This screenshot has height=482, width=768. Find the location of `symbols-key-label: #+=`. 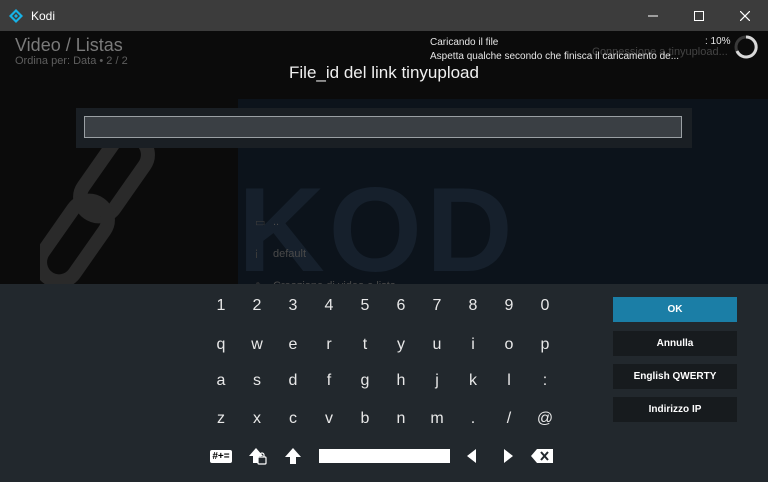

symbols-key-label: #+= is located at coordinates (221, 456).